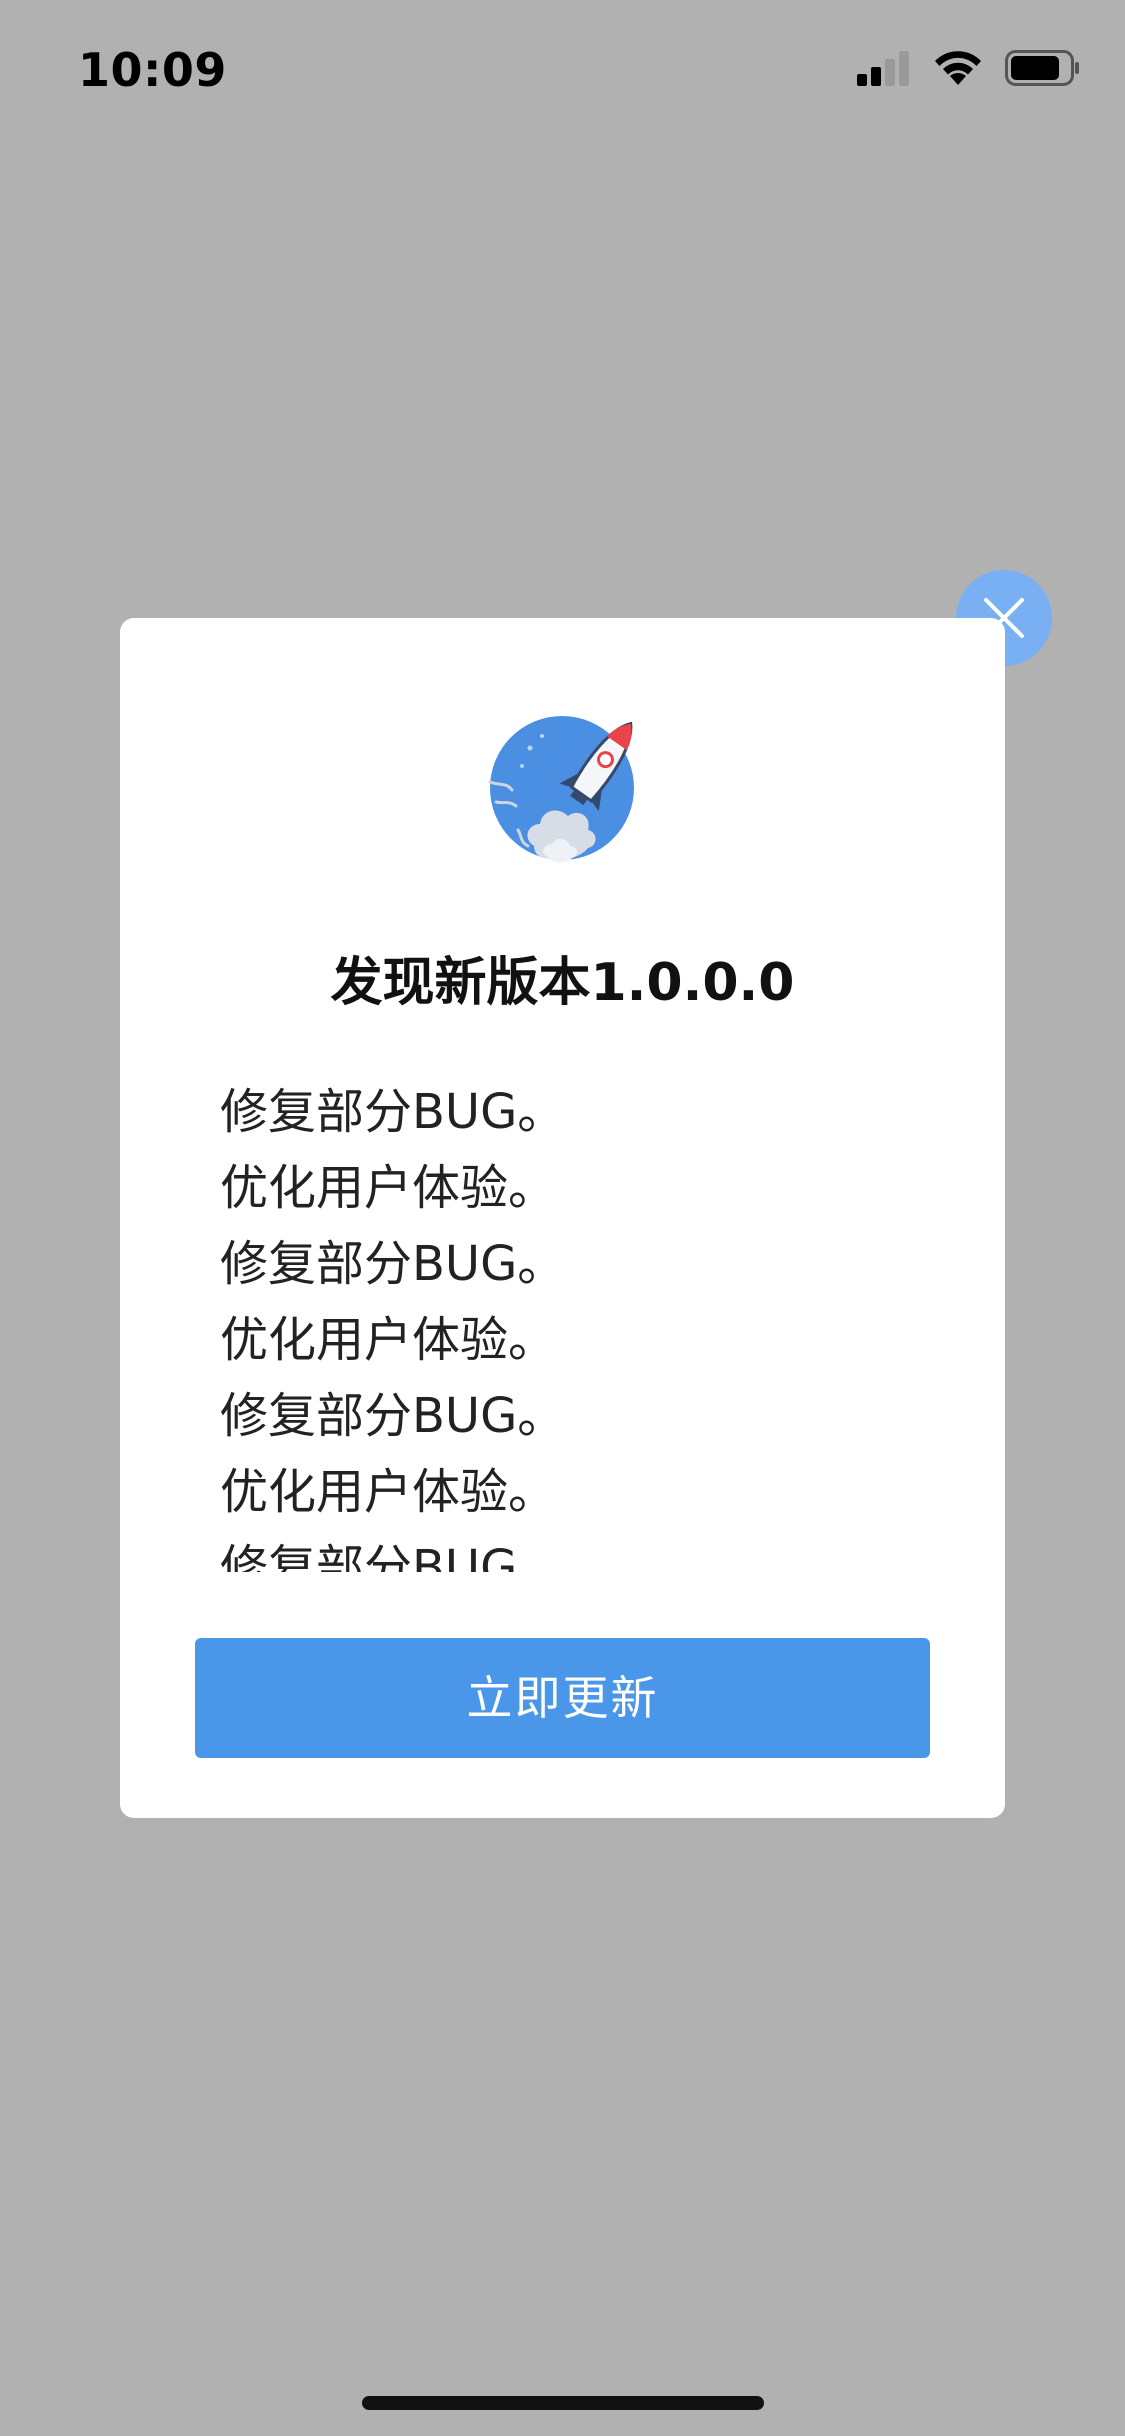  Describe the element at coordinates (958, 70) in the screenshot. I see `wifi-icon` at that location.